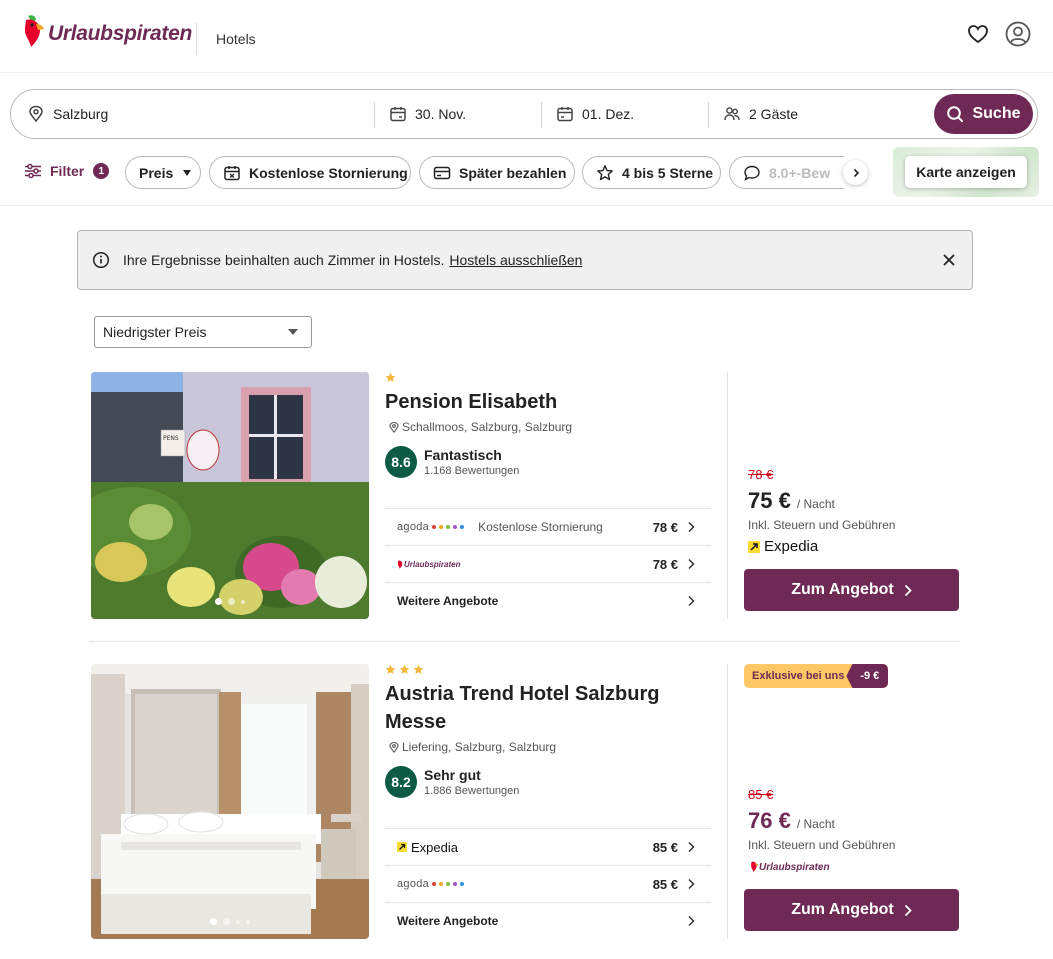 This screenshot has width=1053, height=959. Describe the element at coordinates (526, 205) in the screenshot. I see `filter-row-divider` at that location.